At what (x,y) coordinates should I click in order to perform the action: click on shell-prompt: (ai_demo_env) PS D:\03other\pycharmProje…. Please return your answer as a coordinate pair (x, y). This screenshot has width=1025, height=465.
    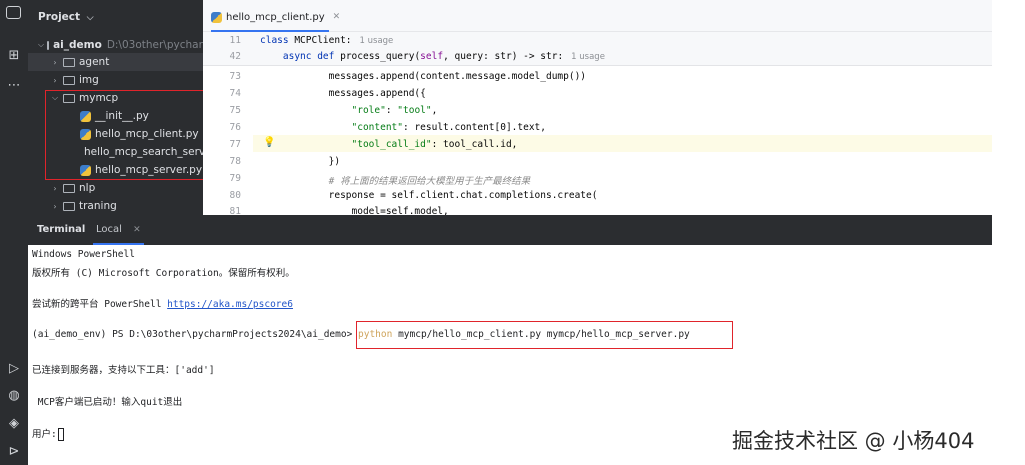
    Looking at the image, I should click on (195, 334).